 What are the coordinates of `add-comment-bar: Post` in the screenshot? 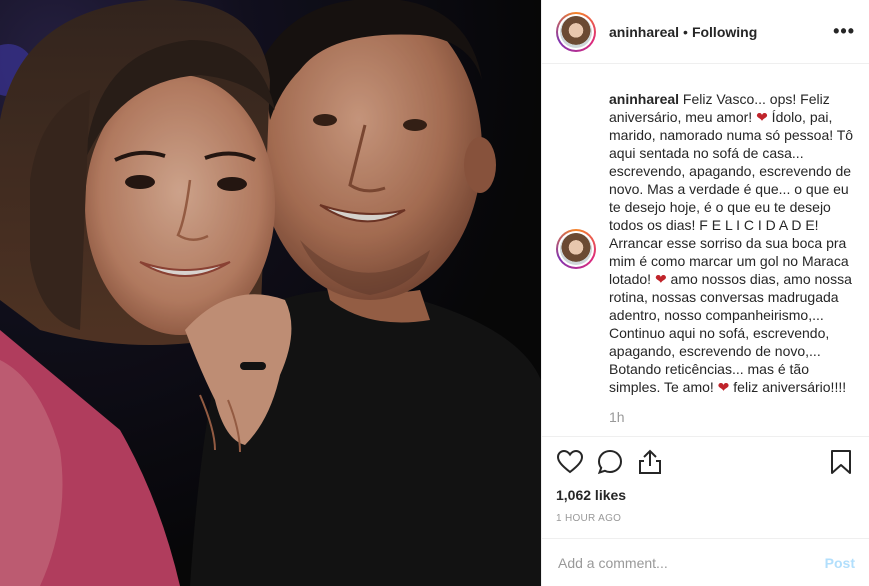 It's located at (705, 562).